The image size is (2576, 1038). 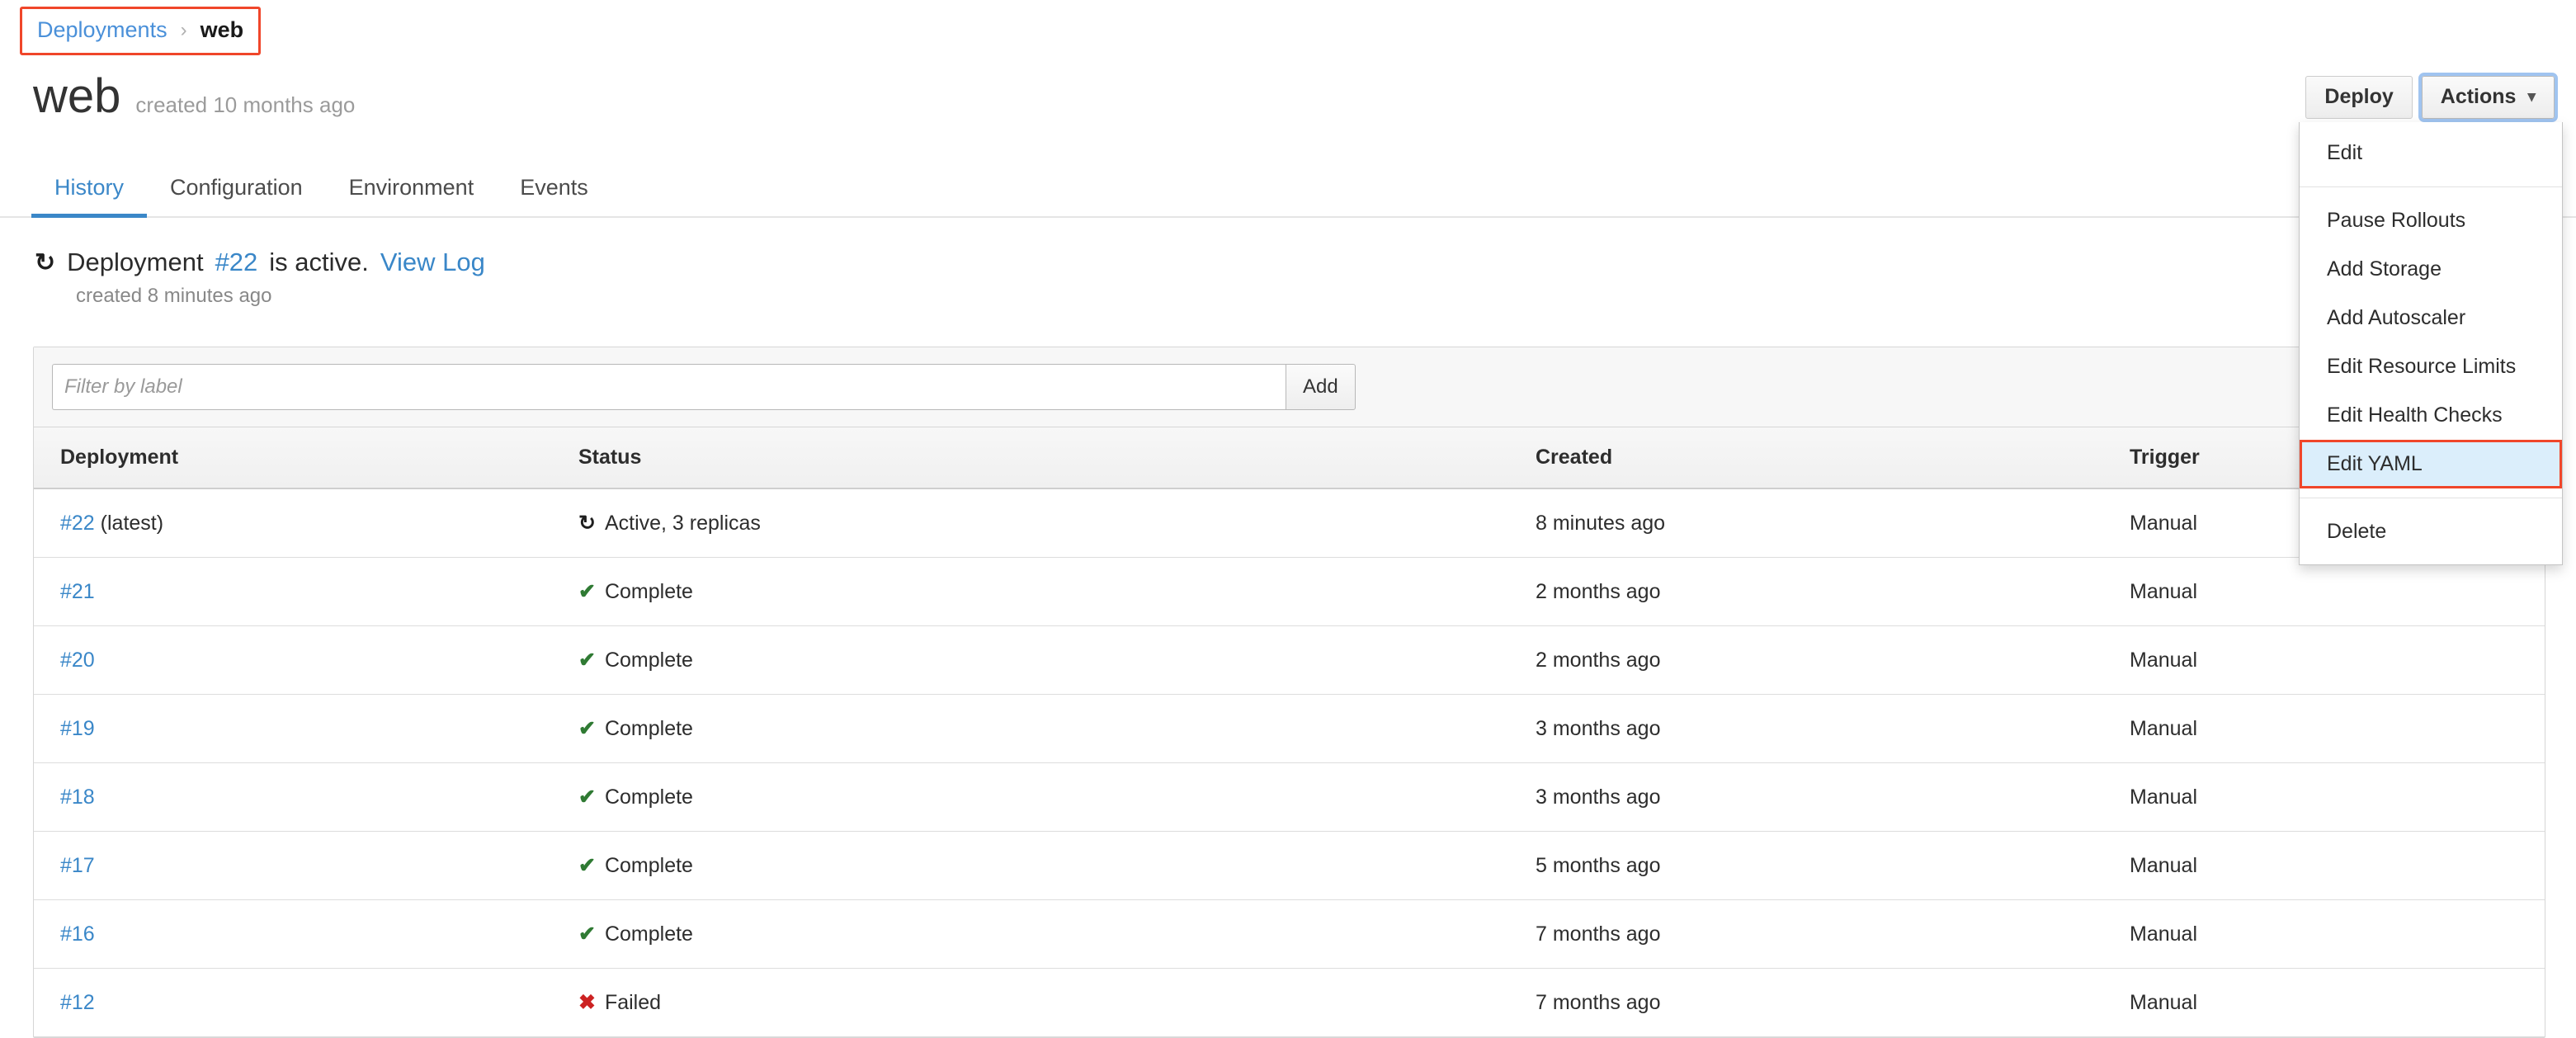 What do you see at coordinates (306, 458) in the screenshot?
I see `column-header-deployment: Deployment` at bounding box center [306, 458].